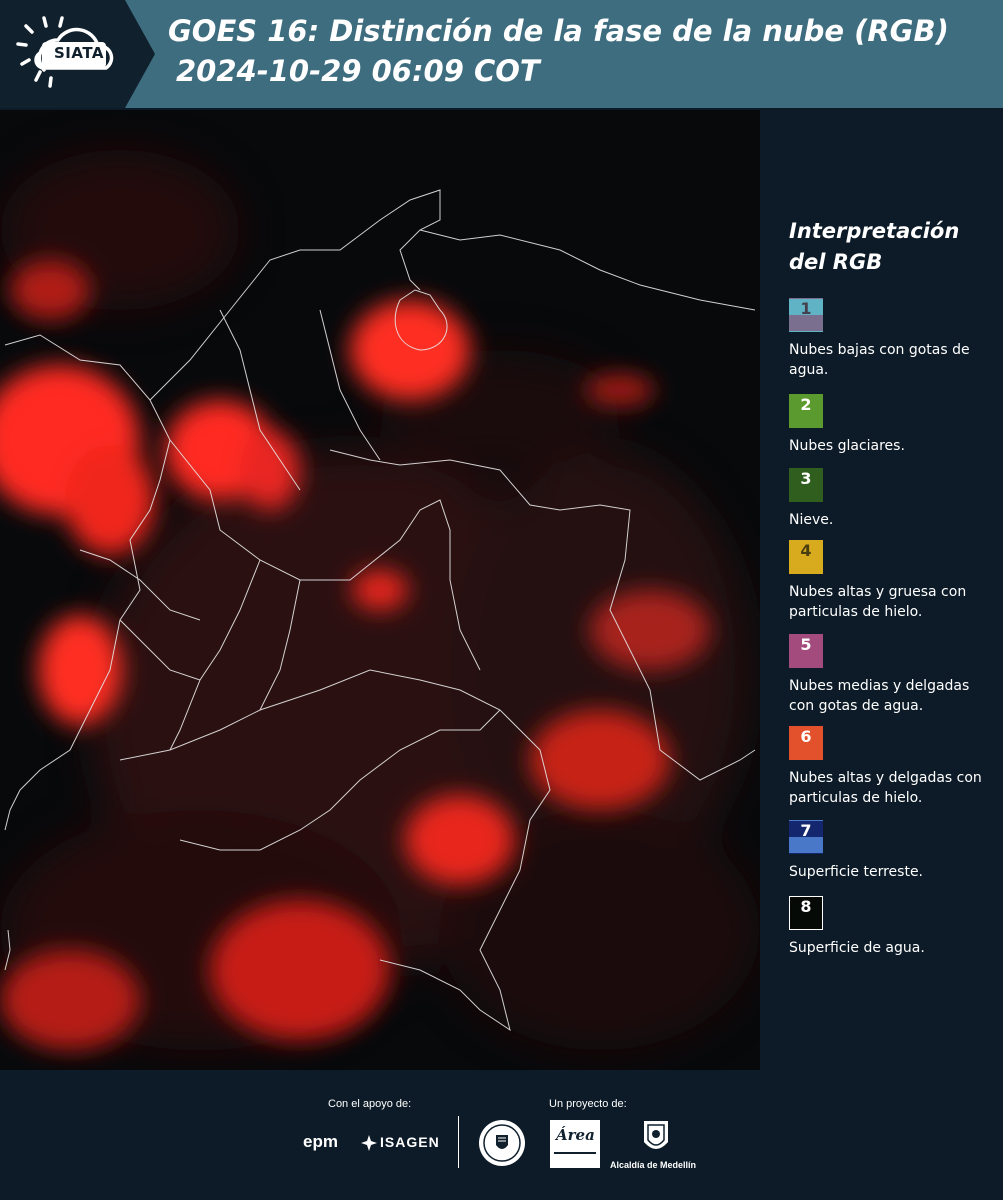  I want to click on alcaldia-shield-icon, so click(656, 1135).